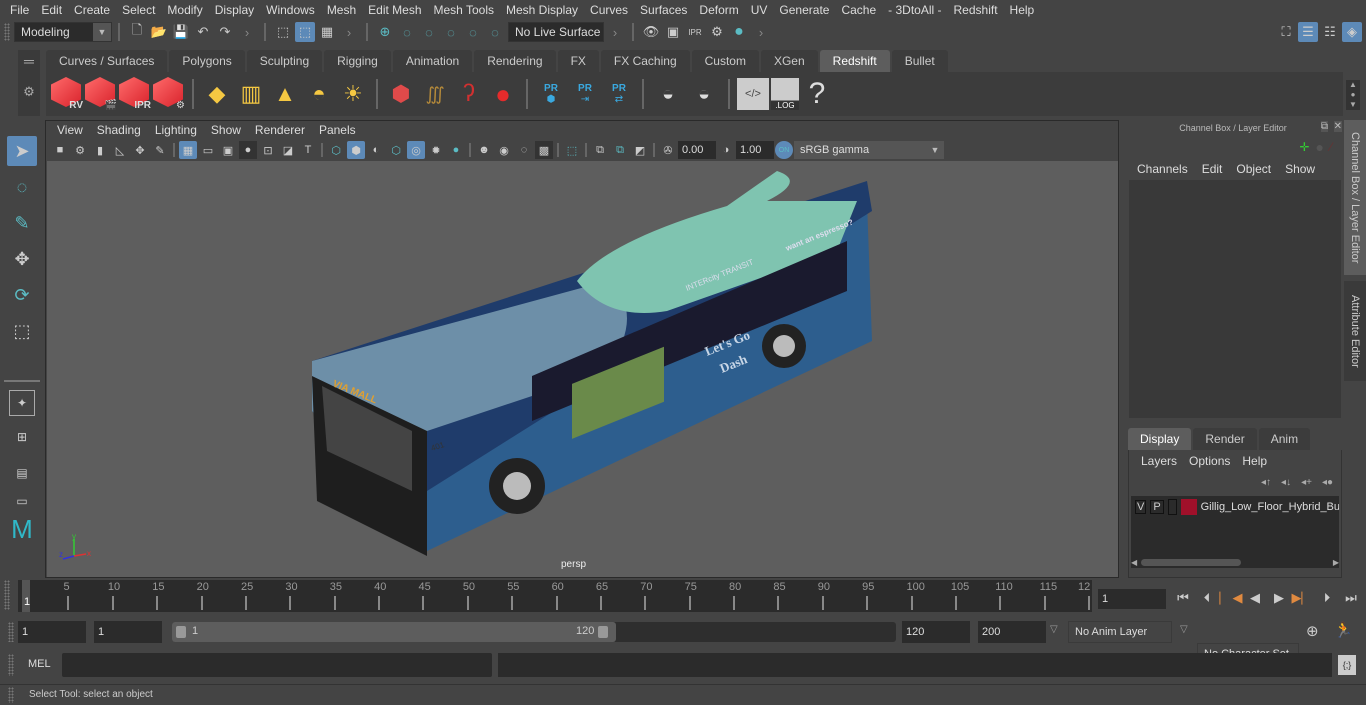  I want to click on key-icon: ⁄, so click(1331, 147).